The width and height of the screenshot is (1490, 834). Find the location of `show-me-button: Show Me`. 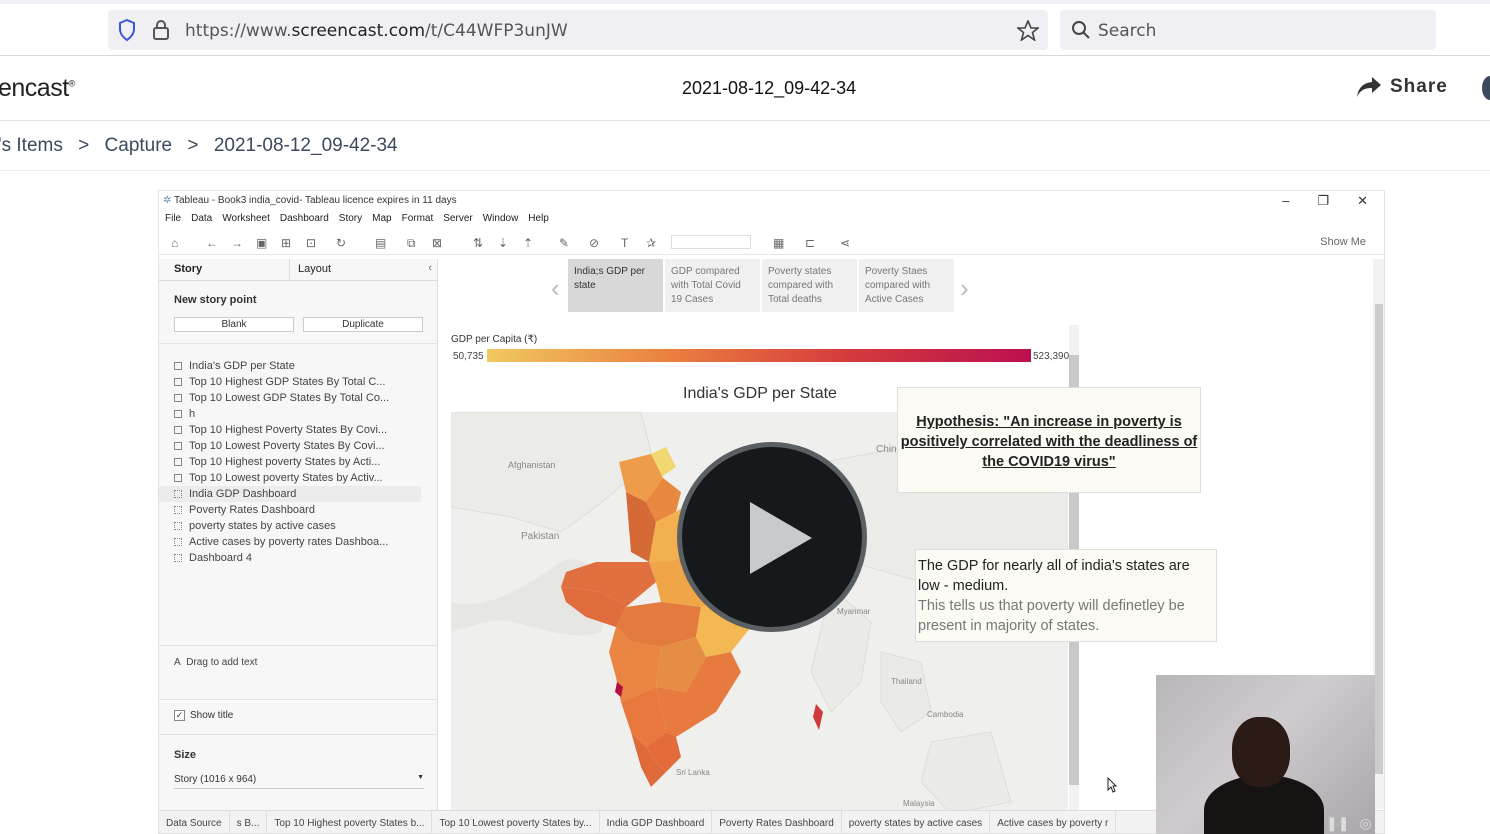

show-me-button: Show Me is located at coordinates (1343, 242).